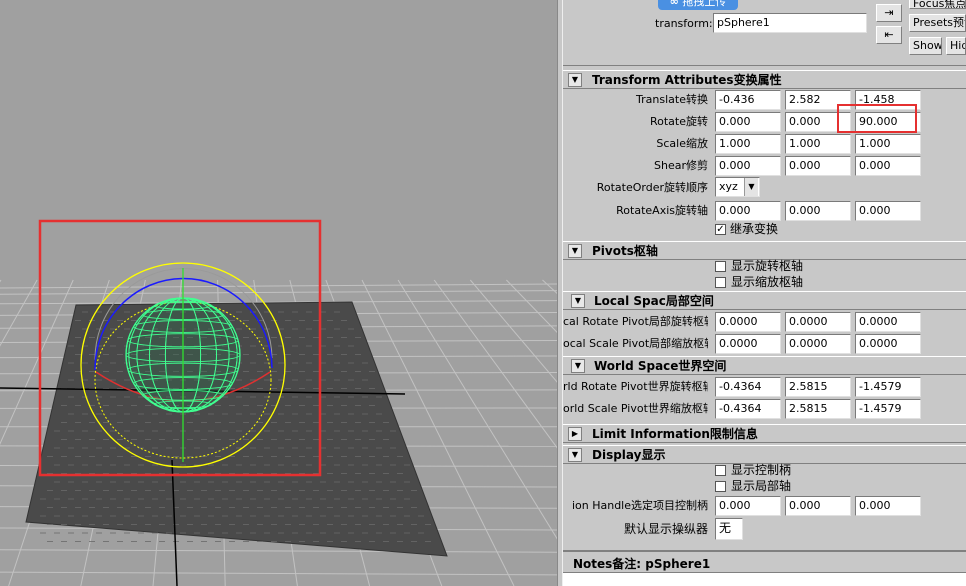 The image size is (966, 586). Describe the element at coordinates (681, 165) in the screenshot. I see `attribute-row-label: Shear修剪` at that location.